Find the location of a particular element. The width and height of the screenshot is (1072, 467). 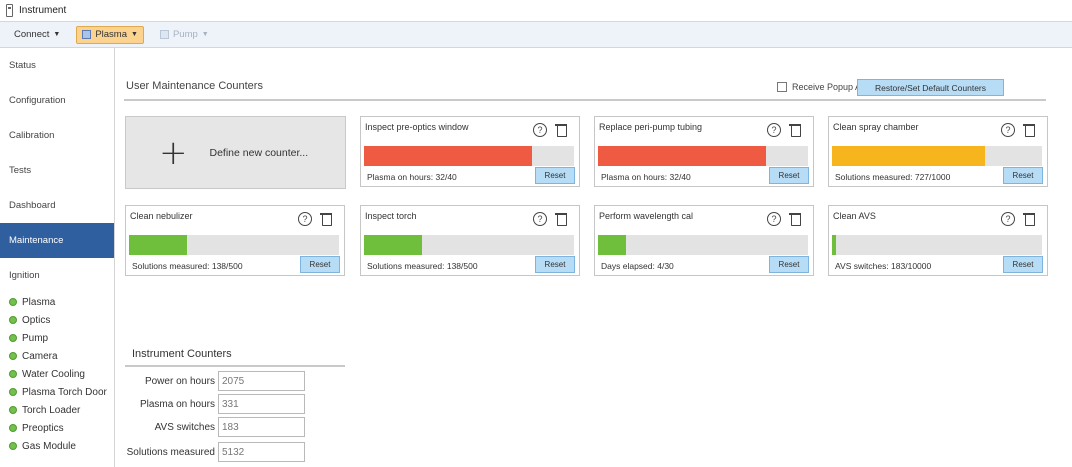

restore-default-counters-button: Restore/Set Default Counters is located at coordinates (930, 87).